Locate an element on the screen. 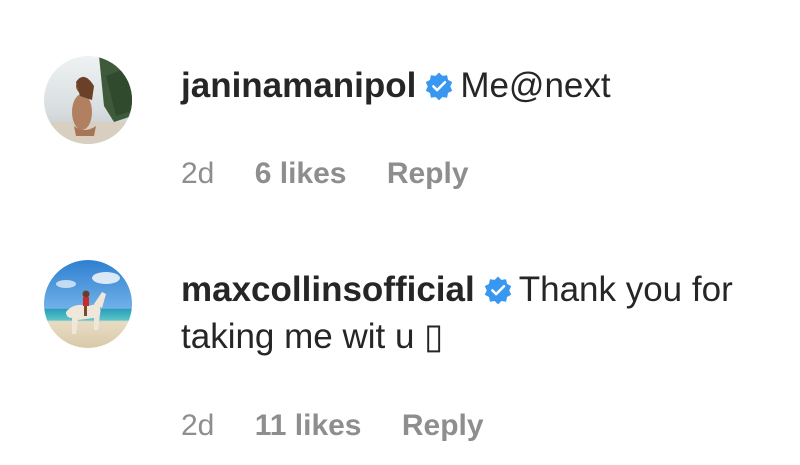  comment-username: maxcollinsofficial is located at coordinates (328, 289).